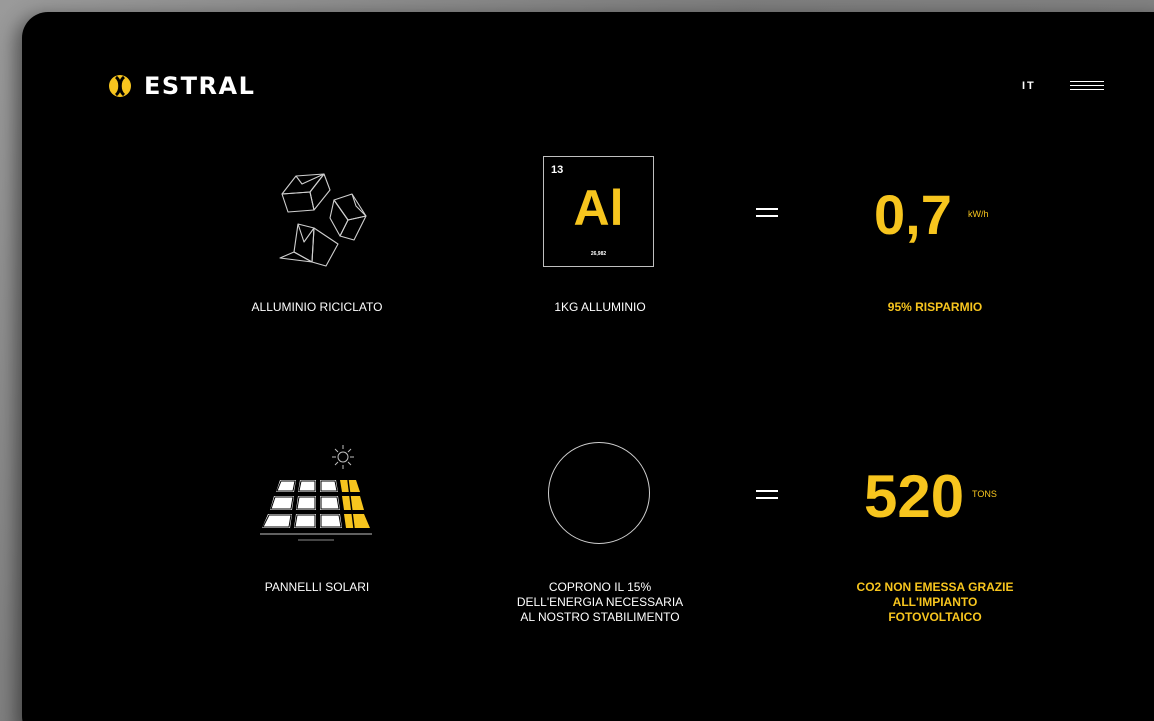 The height and width of the screenshot is (721, 1154). What do you see at coordinates (200, 86) in the screenshot?
I see `brand-name: ESTRAL` at bounding box center [200, 86].